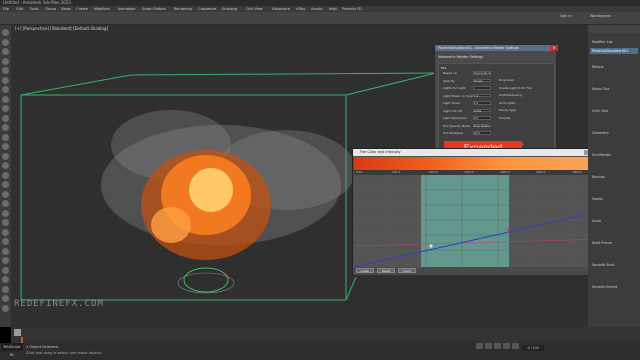  What do you see at coordinates (602, 42) in the screenshot?
I see `modifier-list-label: Modifier List` at bounding box center [602, 42].